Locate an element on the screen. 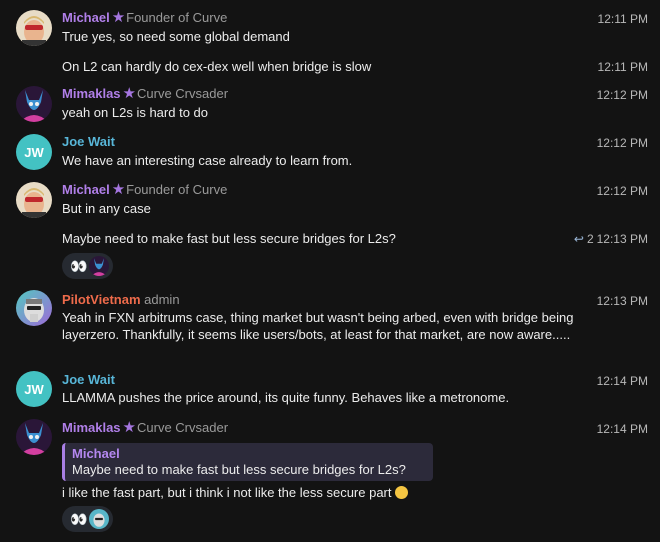 This screenshot has height=542, width=660. message-text: But in any case is located at coordinates (106, 208).